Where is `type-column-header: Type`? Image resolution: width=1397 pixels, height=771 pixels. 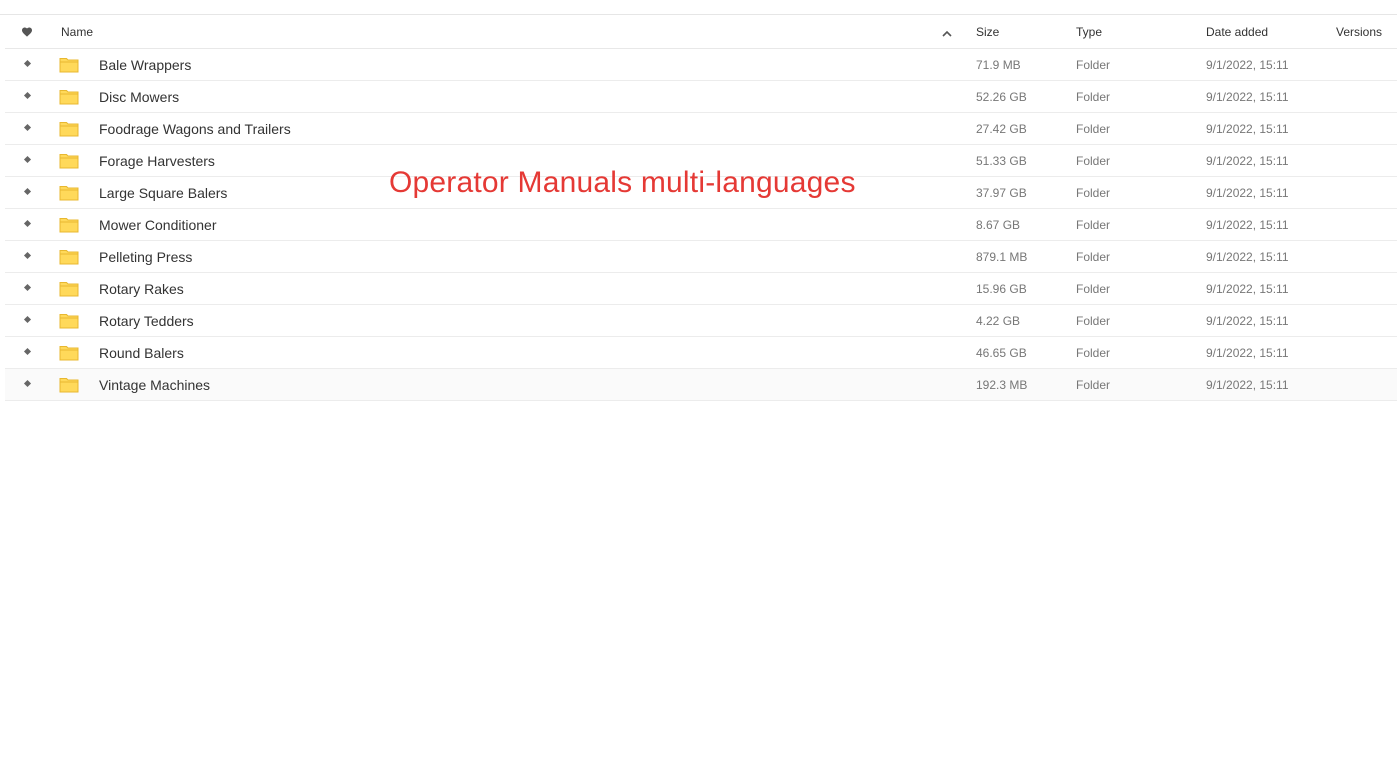
type-column-header: Type is located at coordinates (1136, 31).